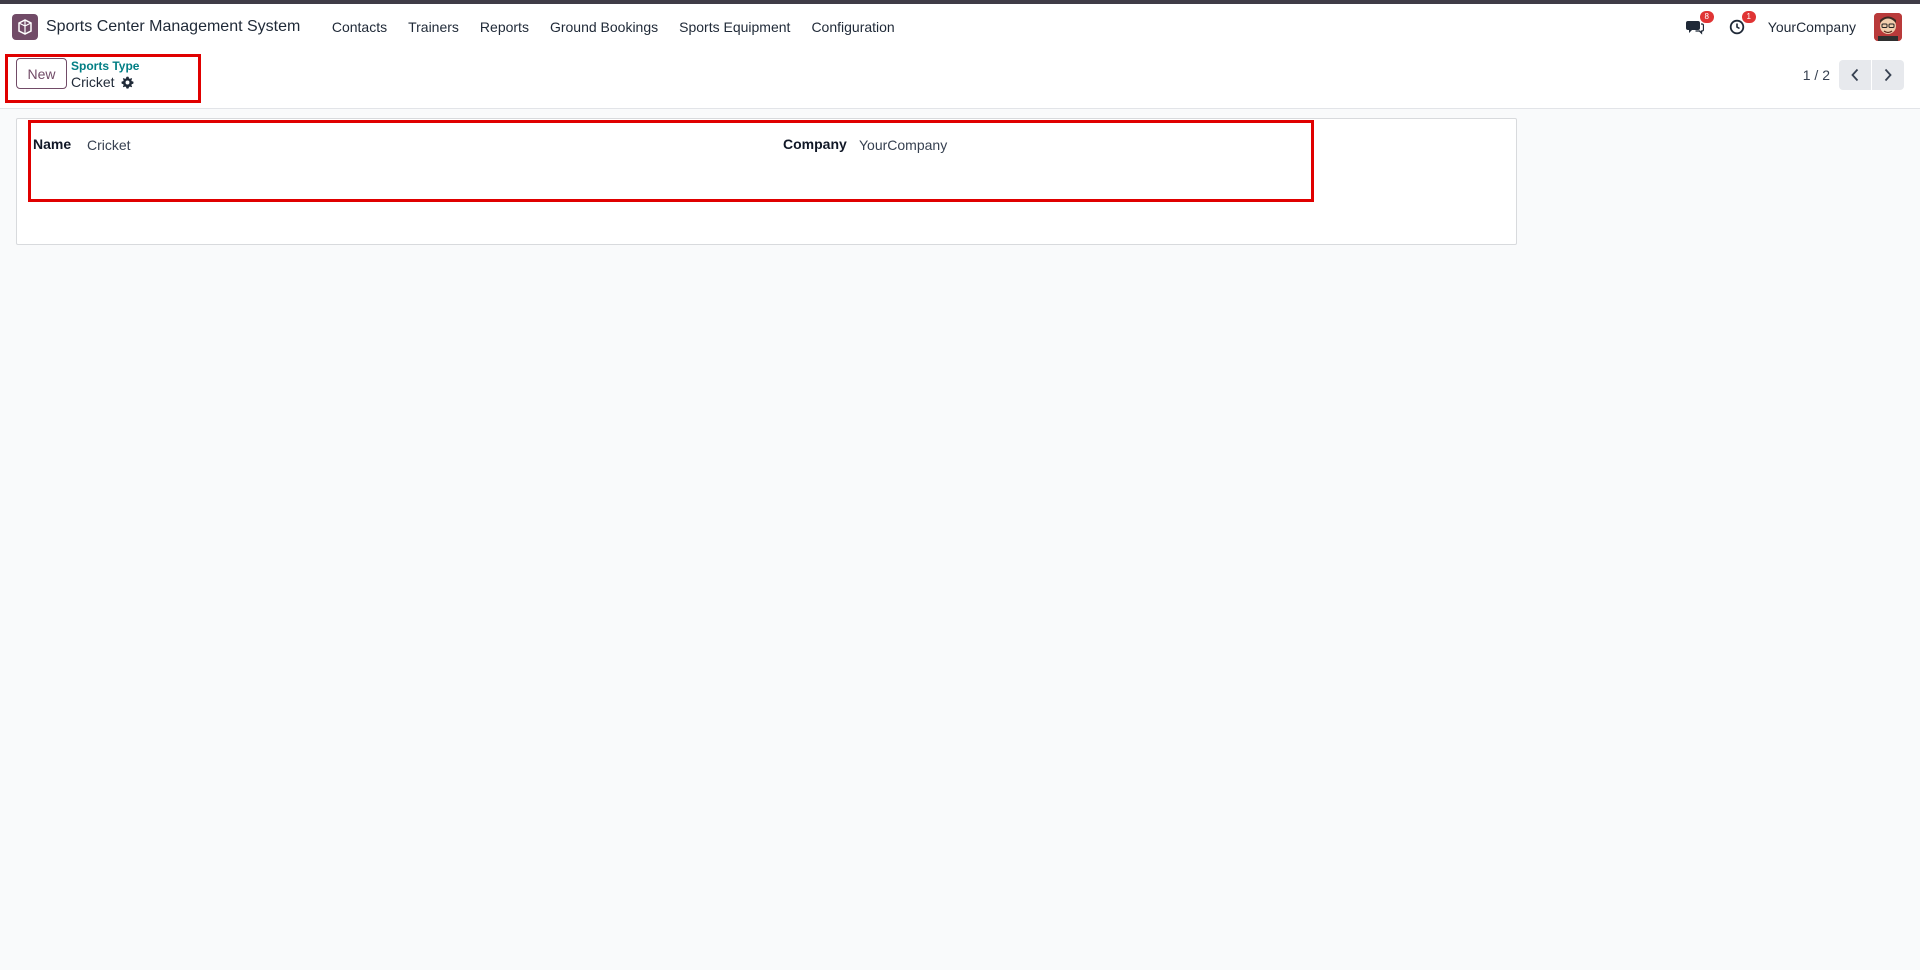 The width and height of the screenshot is (1920, 970). What do you see at coordinates (109, 145) in the screenshot?
I see `name-field-value: Cricket` at bounding box center [109, 145].